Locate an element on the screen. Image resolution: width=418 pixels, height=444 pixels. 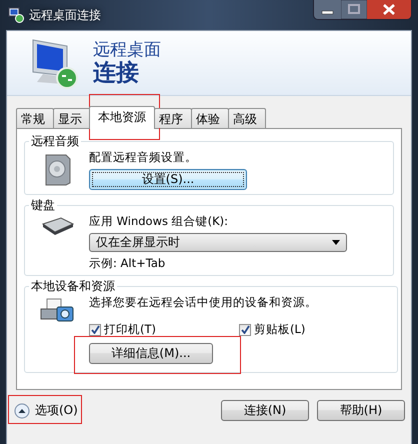
example-text: 示例: Alt+Tab is located at coordinates (127, 263).